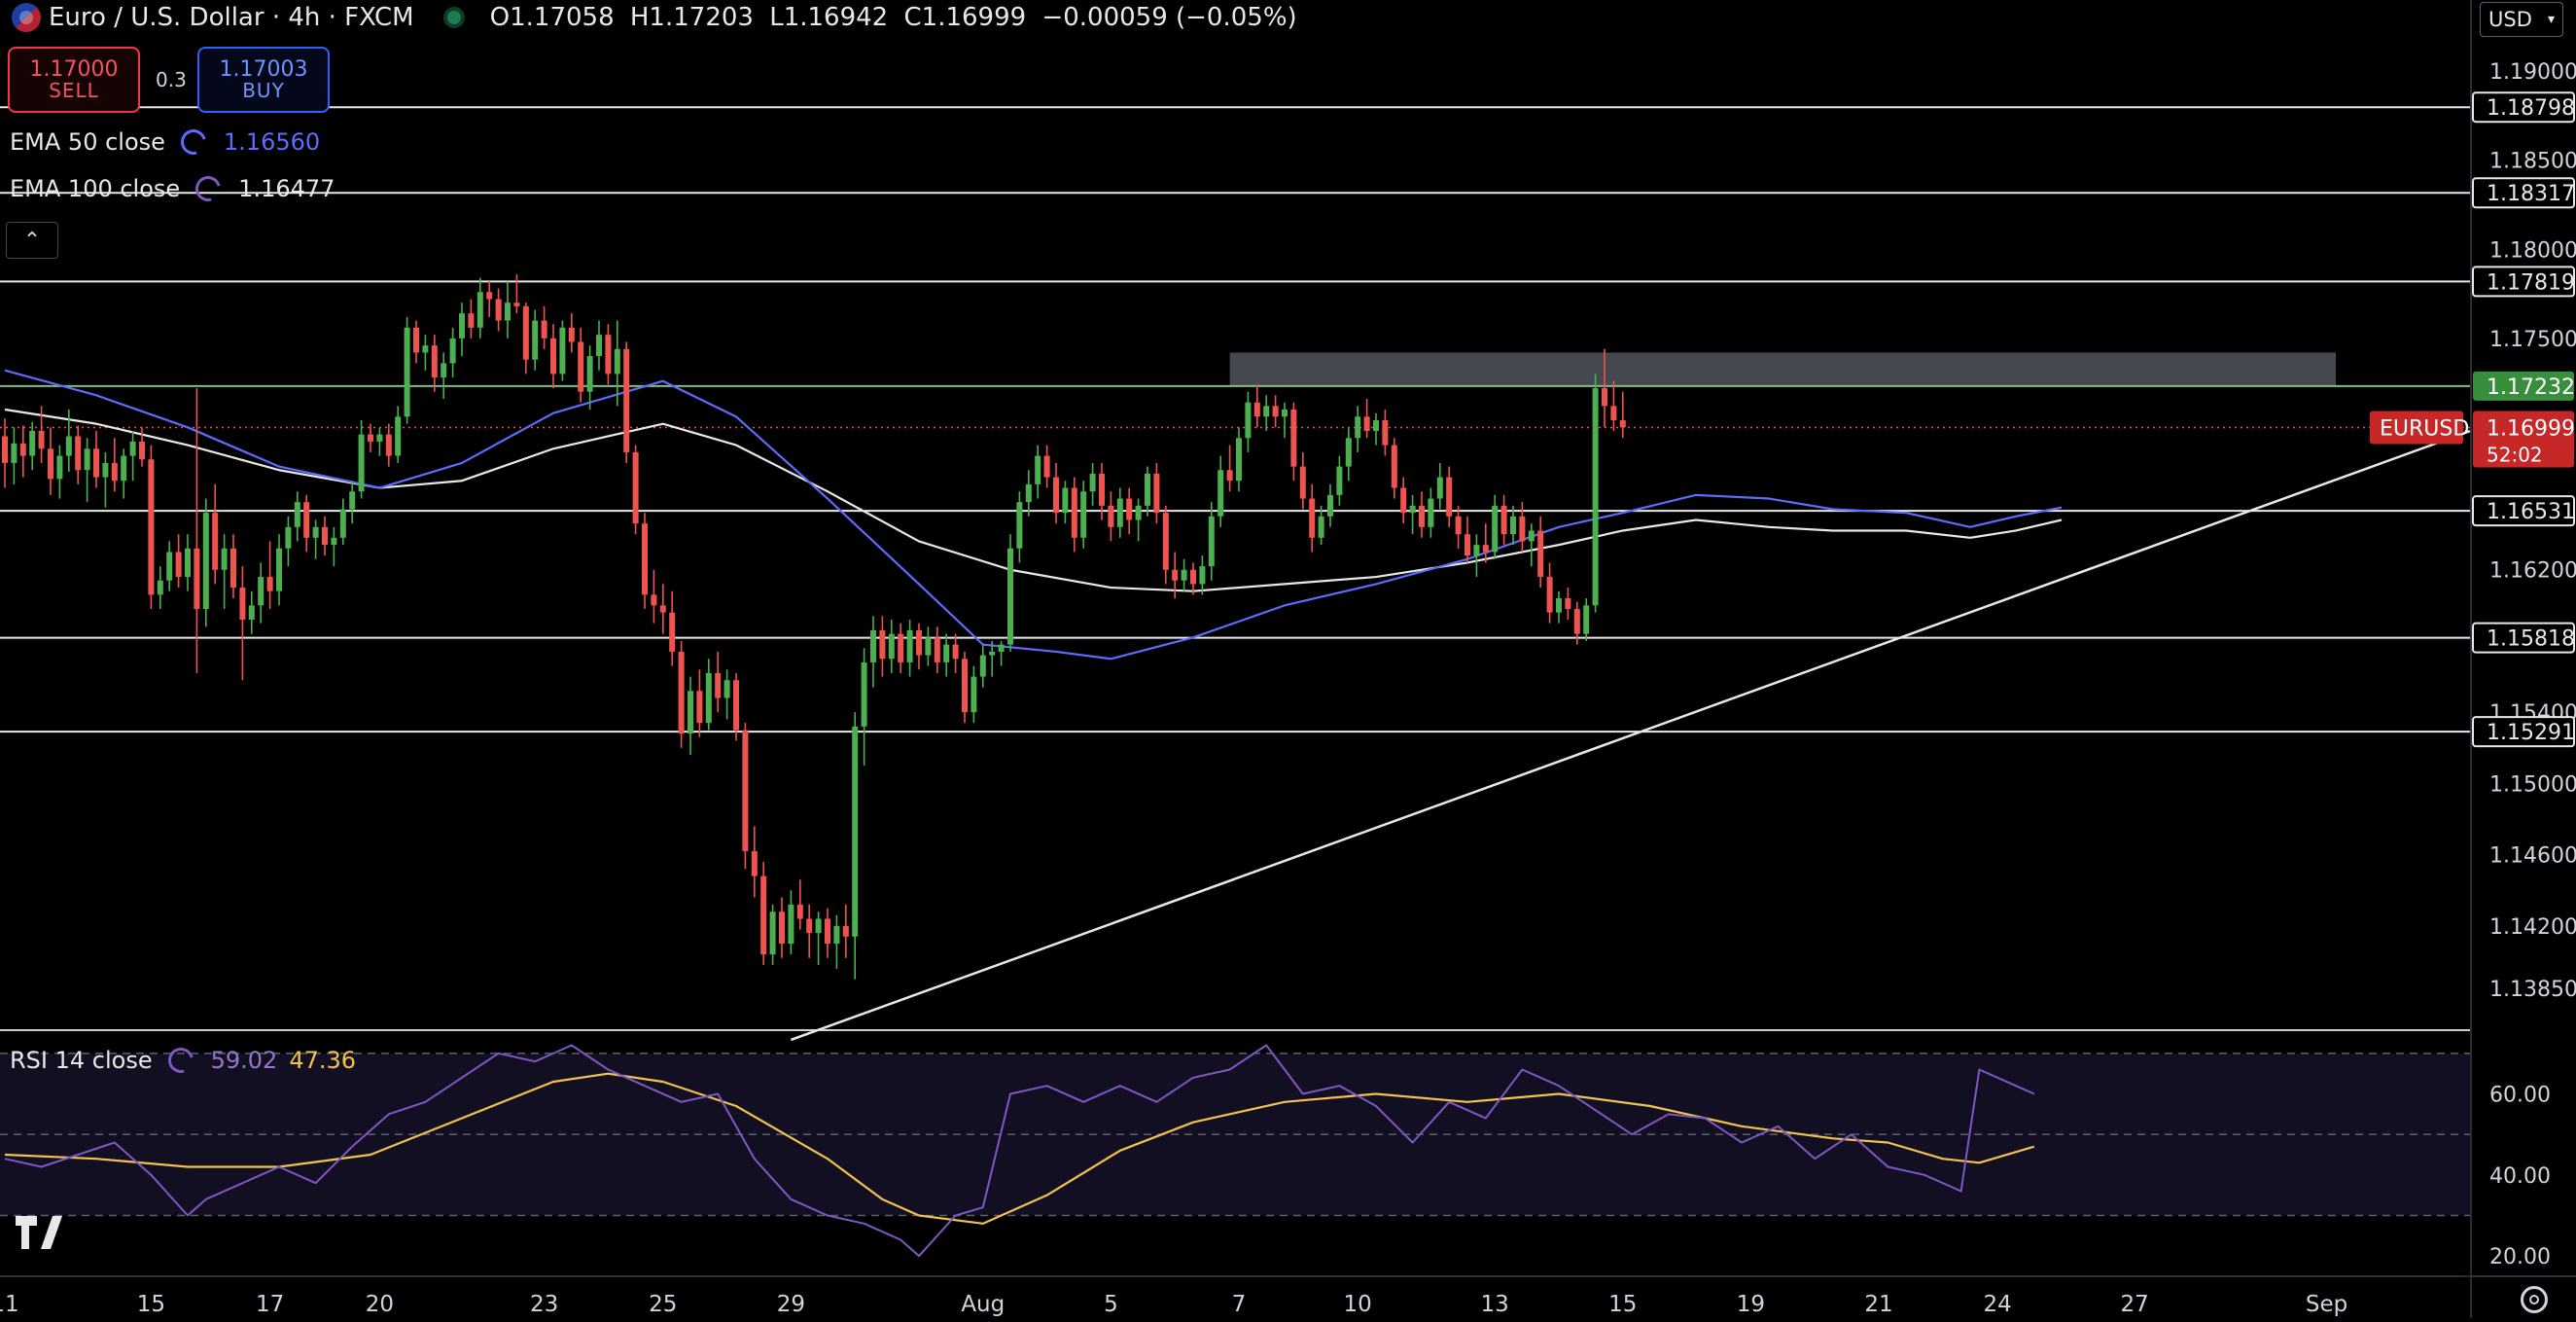 This screenshot has height=1322, width=2576. I want to click on level-price-label: 1.17819, so click(2531, 282).